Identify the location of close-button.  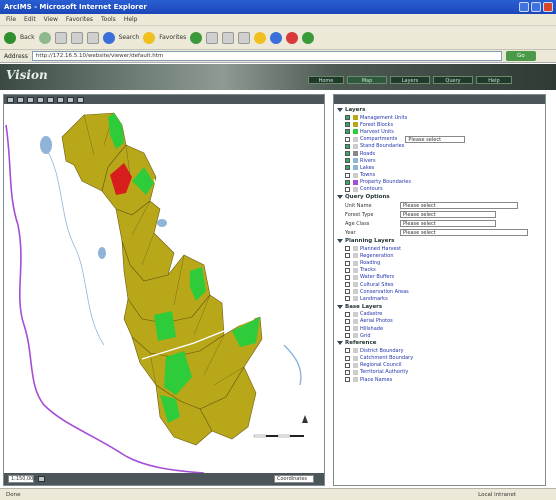
(548, 7).